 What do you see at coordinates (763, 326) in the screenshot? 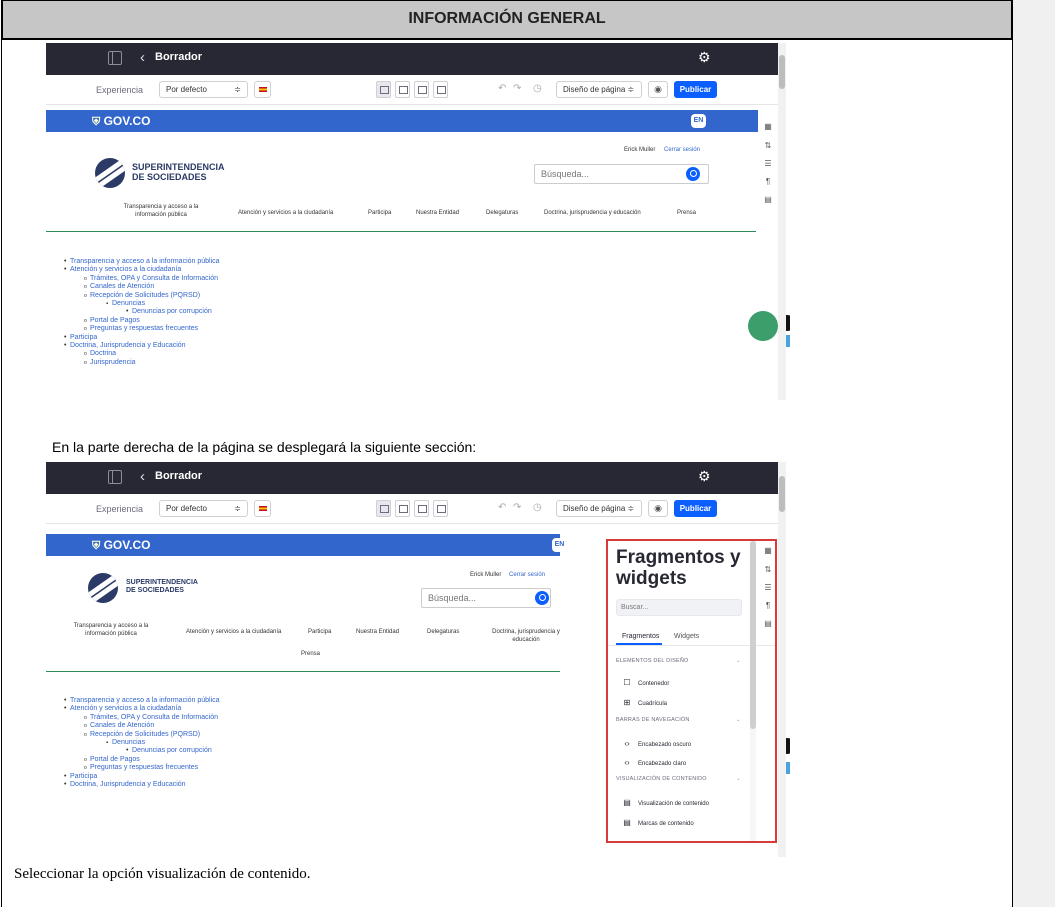
I see `chat-widget-icon` at bounding box center [763, 326].